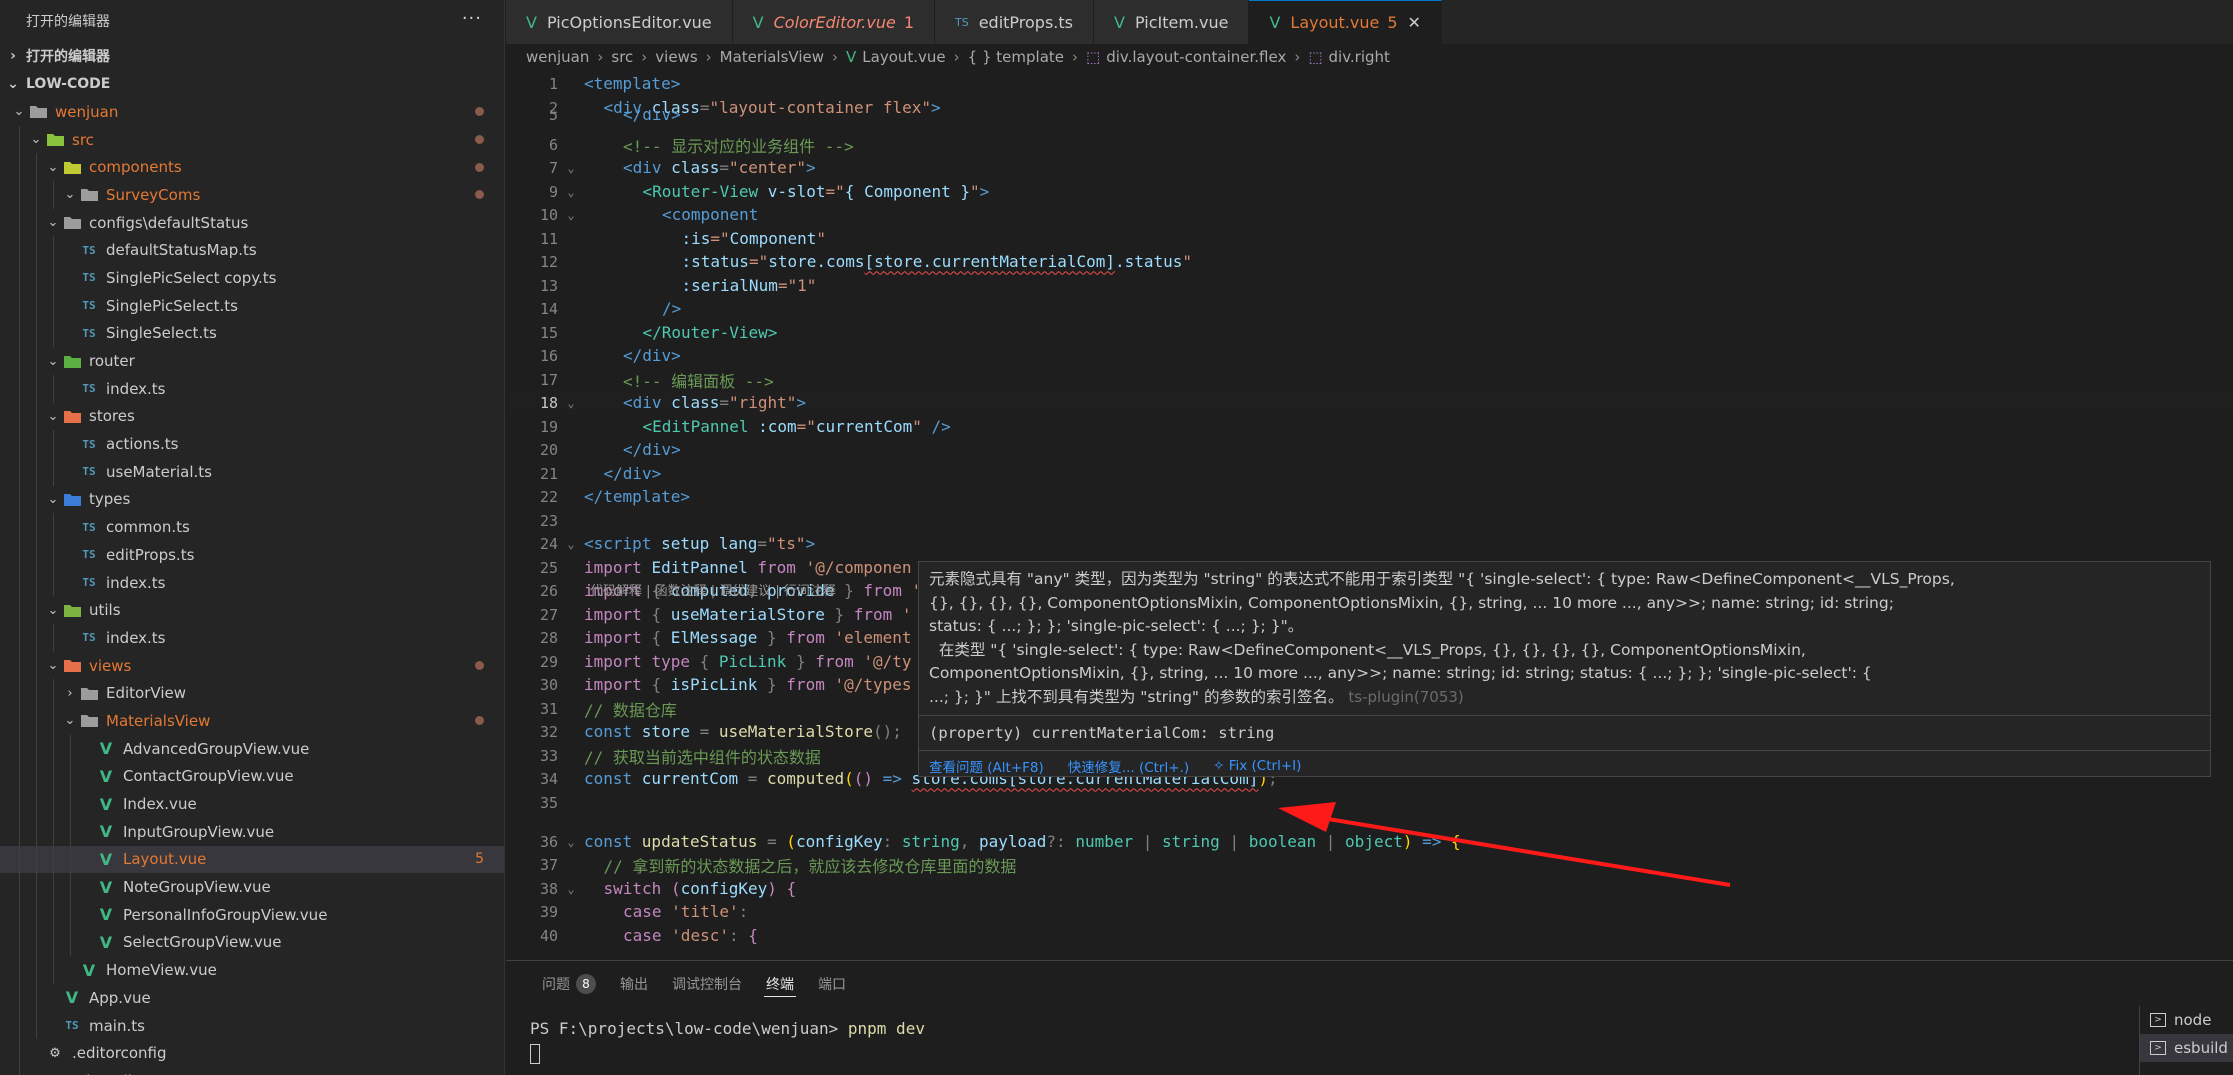 This screenshot has width=2233, height=1075. I want to click on tree-folder: ⌄ configs\defaultStatus, so click(252, 222).